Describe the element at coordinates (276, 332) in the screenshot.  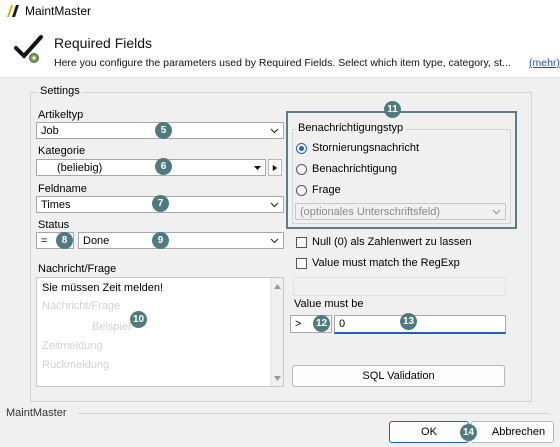
I see `nachricht-scrollbar` at that location.